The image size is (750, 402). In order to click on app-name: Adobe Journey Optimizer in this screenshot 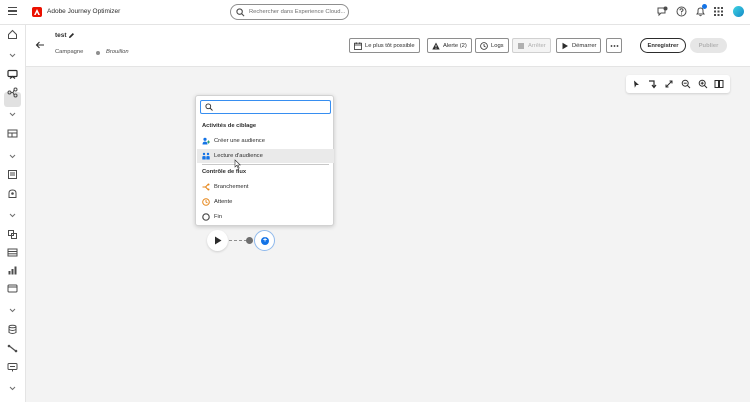, I will do `click(83, 11)`.